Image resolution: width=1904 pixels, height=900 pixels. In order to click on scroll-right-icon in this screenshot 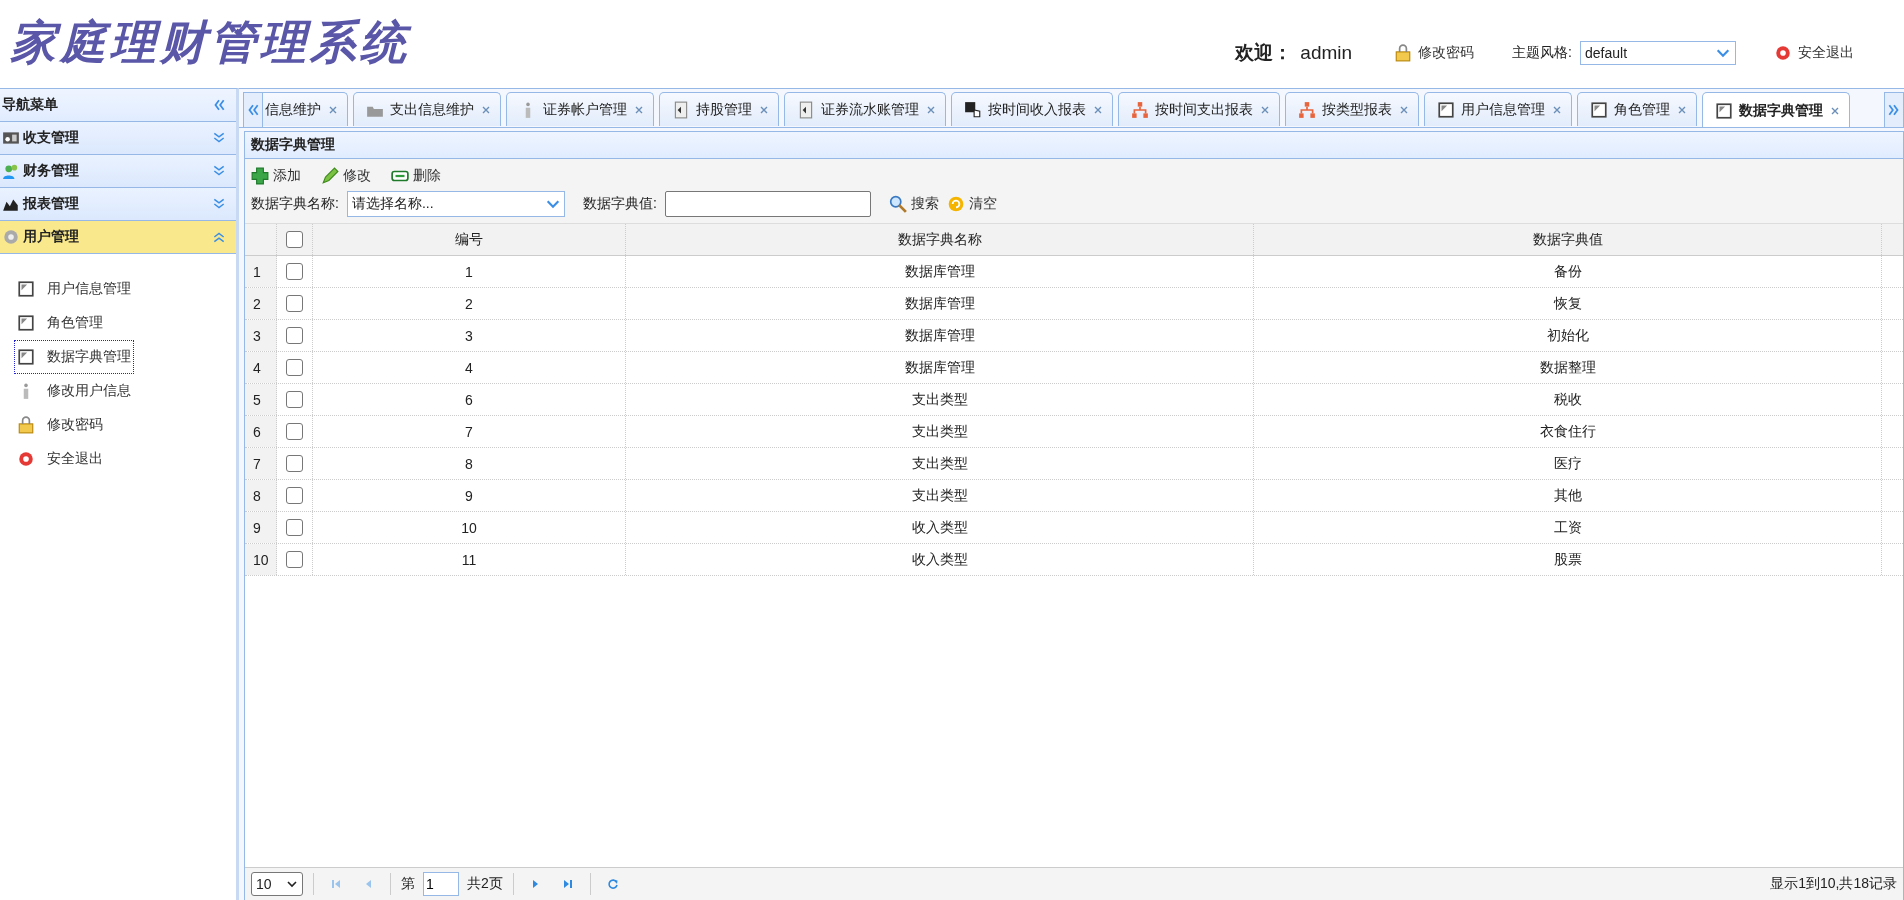, I will do `click(1894, 110)`.